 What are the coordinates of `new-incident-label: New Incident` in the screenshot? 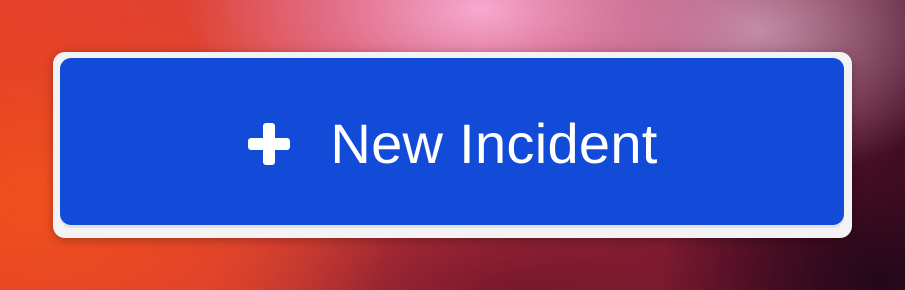 It's located at (494, 143).